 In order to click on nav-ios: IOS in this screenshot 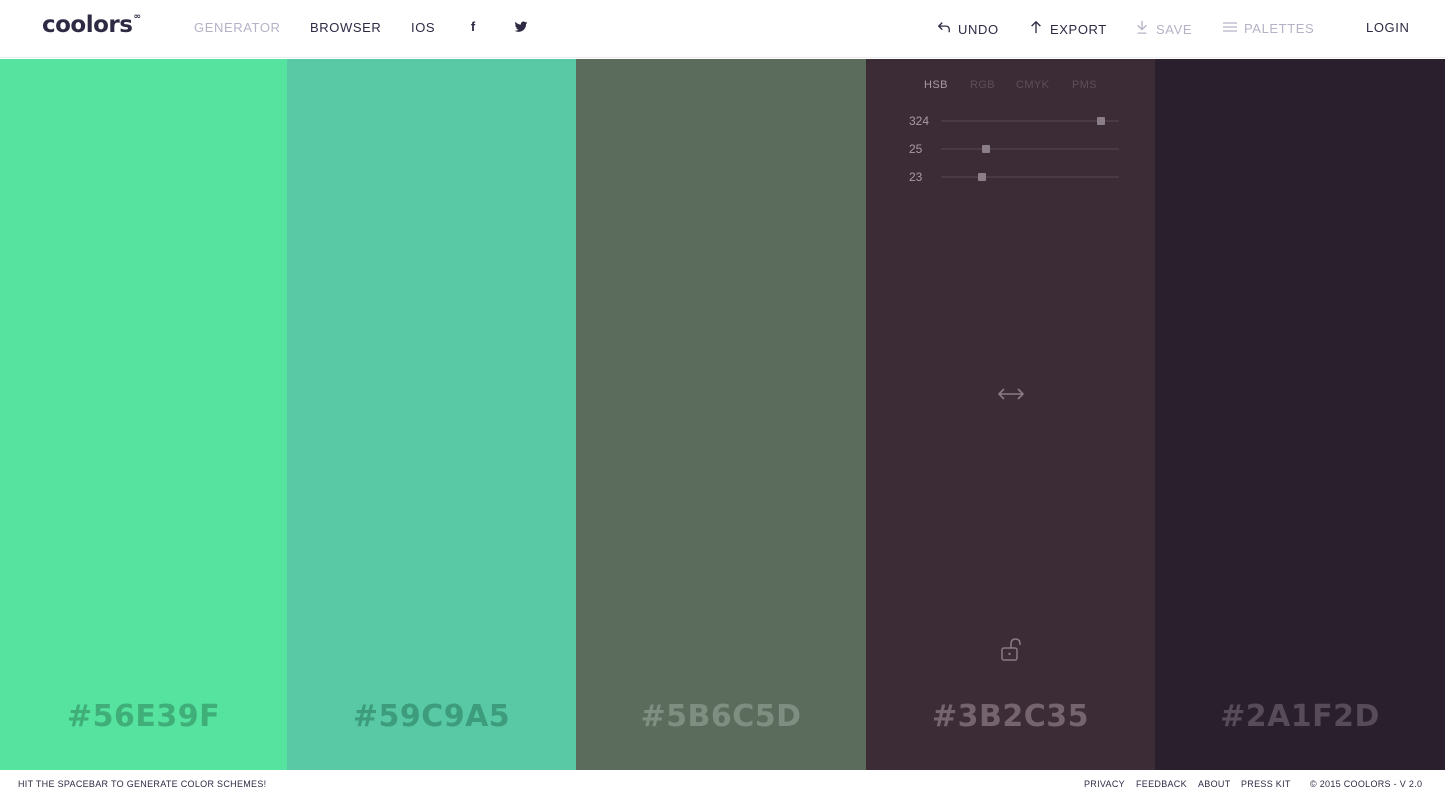, I will do `click(423, 28)`.